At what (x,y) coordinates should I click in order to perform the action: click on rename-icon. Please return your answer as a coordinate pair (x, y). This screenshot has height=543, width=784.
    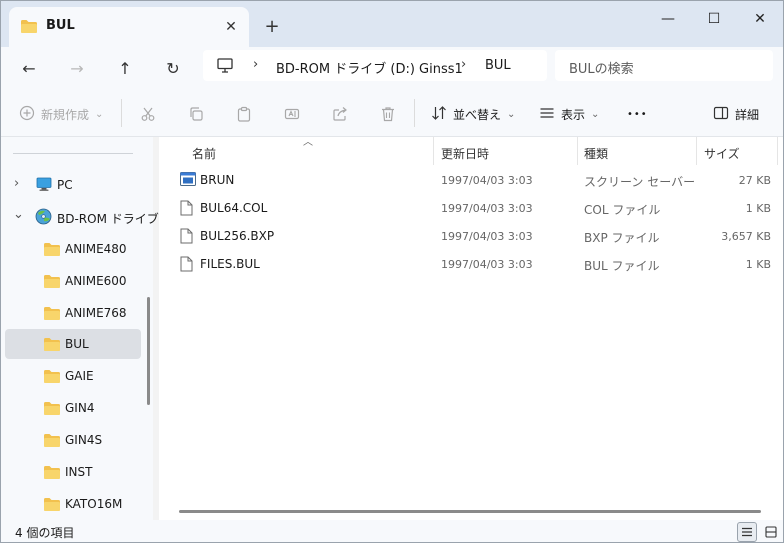
    Looking at the image, I should click on (292, 114).